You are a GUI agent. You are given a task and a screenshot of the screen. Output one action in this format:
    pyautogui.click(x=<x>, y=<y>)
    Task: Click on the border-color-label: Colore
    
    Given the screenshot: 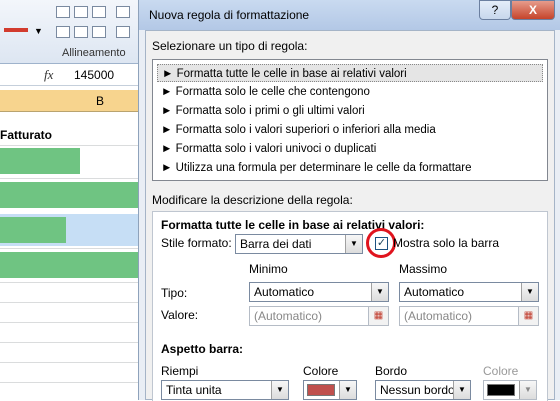 What is the action you would take?
    pyautogui.click(x=501, y=371)
    